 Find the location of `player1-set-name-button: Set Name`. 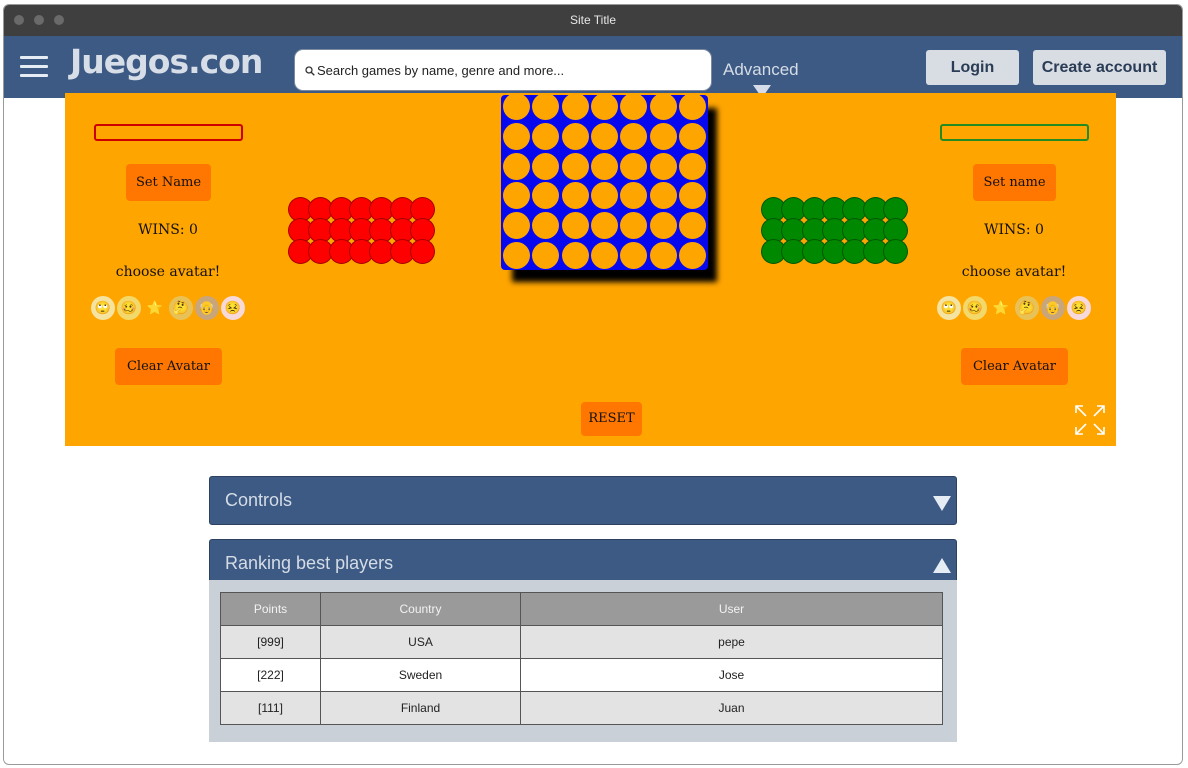

player1-set-name-button: Set Name is located at coordinates (168, 182).